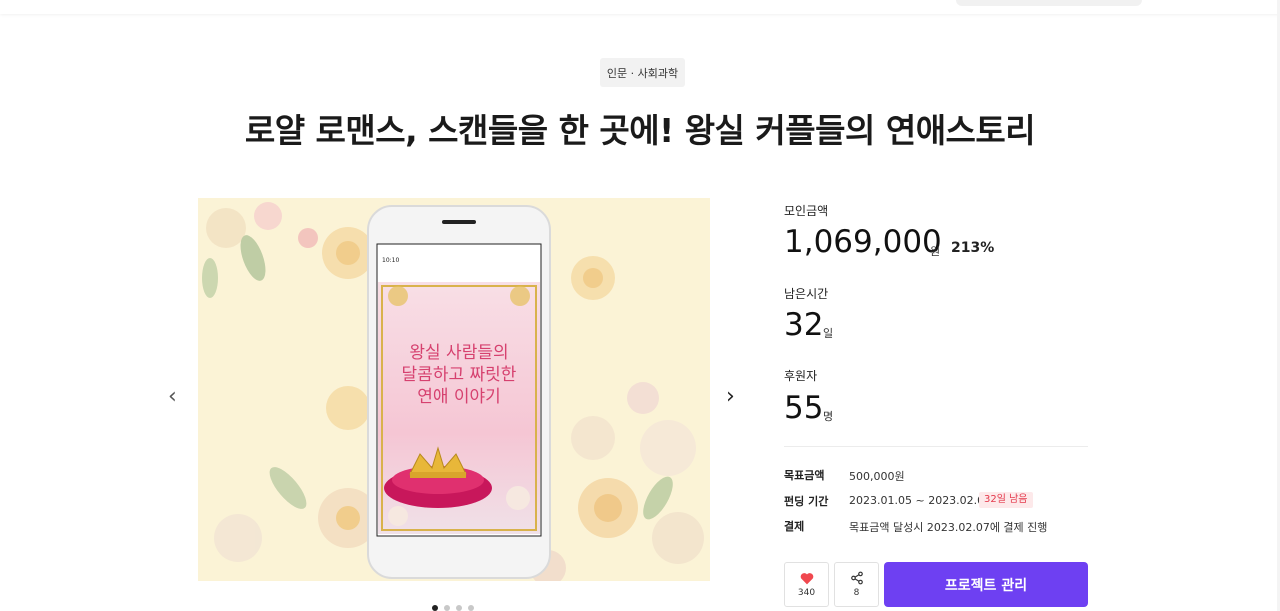  I want to click on share-icon, so click(856, 578).